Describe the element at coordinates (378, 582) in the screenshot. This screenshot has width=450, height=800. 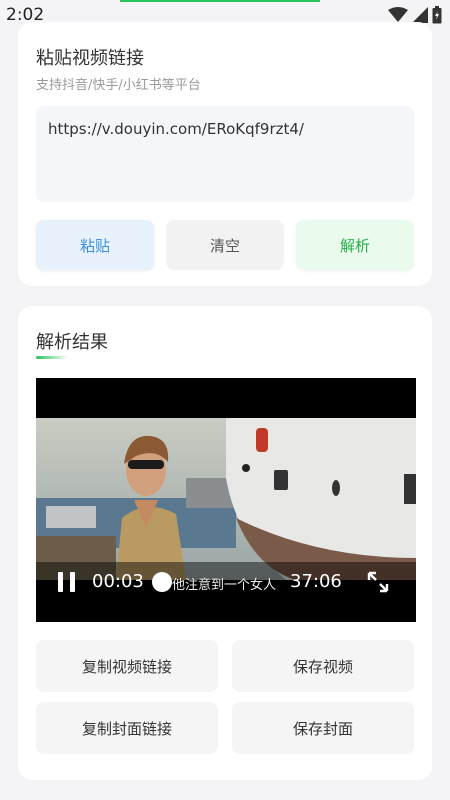
I see `fullscreen-icon` at that location.